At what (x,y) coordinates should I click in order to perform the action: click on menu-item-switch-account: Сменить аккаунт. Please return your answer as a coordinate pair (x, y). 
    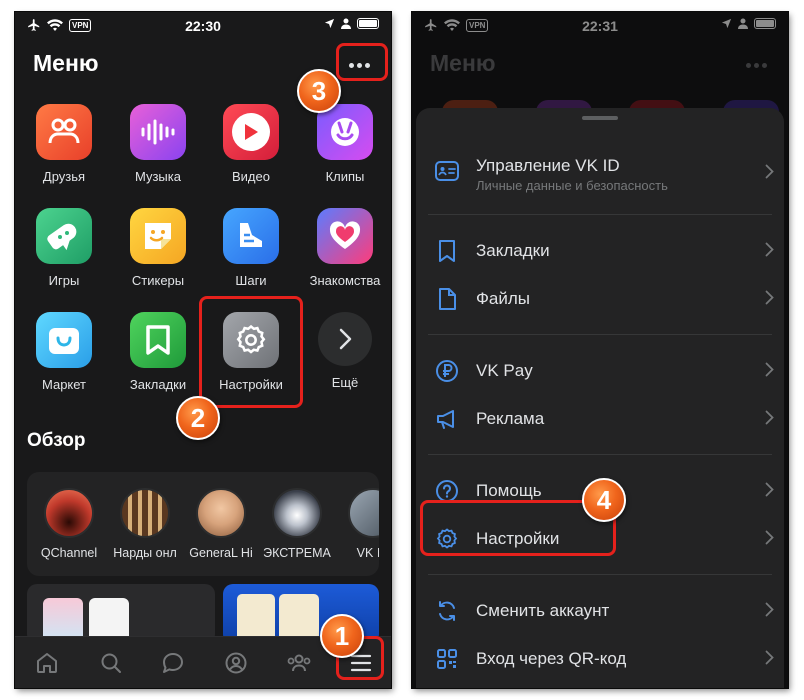
    Looking at the image, I should click on (600, 610).